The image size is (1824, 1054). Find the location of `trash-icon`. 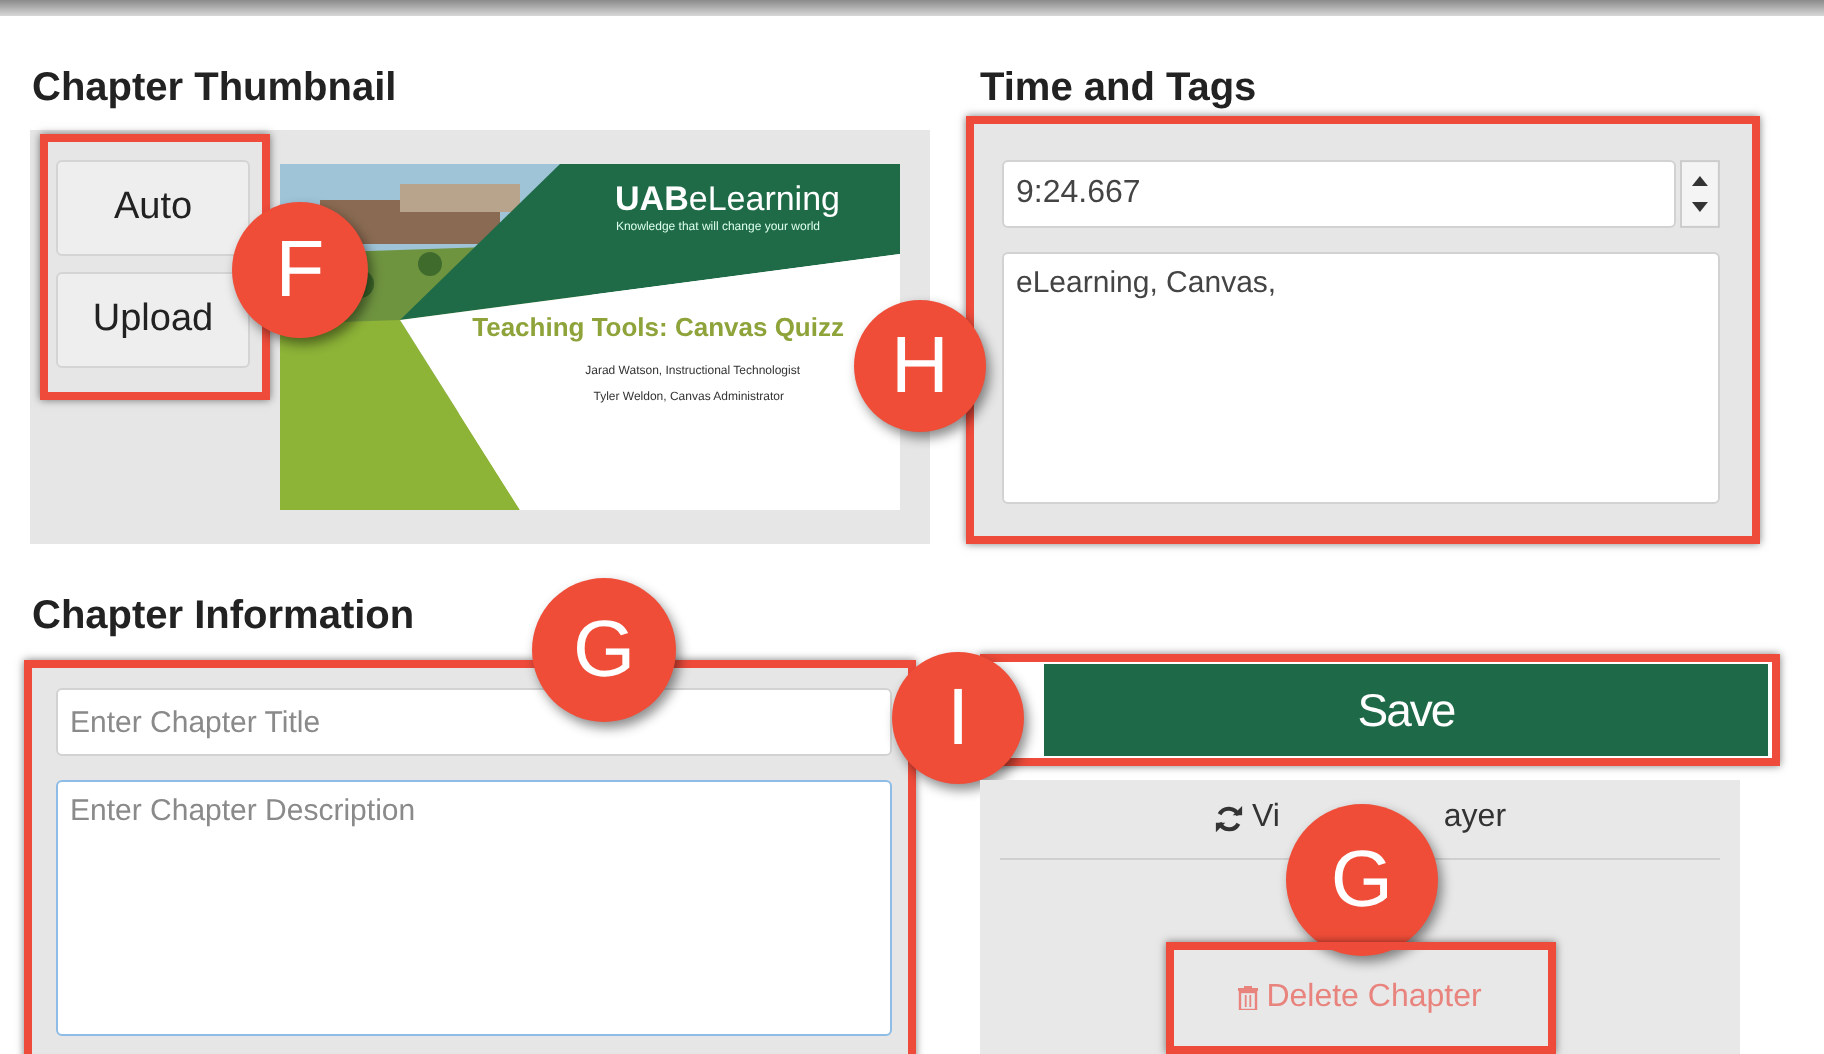

trash-icon is located at coordinates (1248, 998).